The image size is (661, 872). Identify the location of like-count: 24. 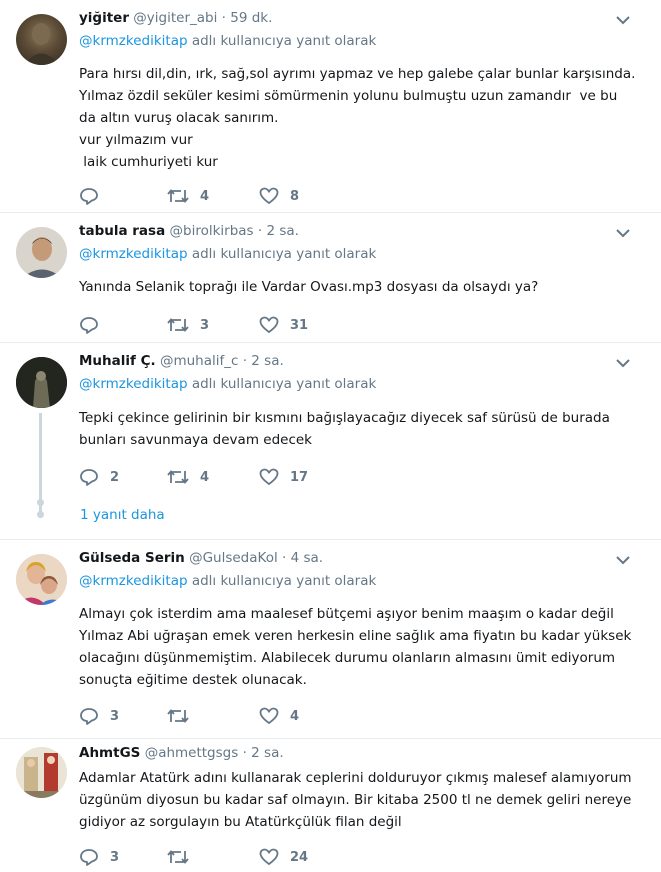
(299, 857).